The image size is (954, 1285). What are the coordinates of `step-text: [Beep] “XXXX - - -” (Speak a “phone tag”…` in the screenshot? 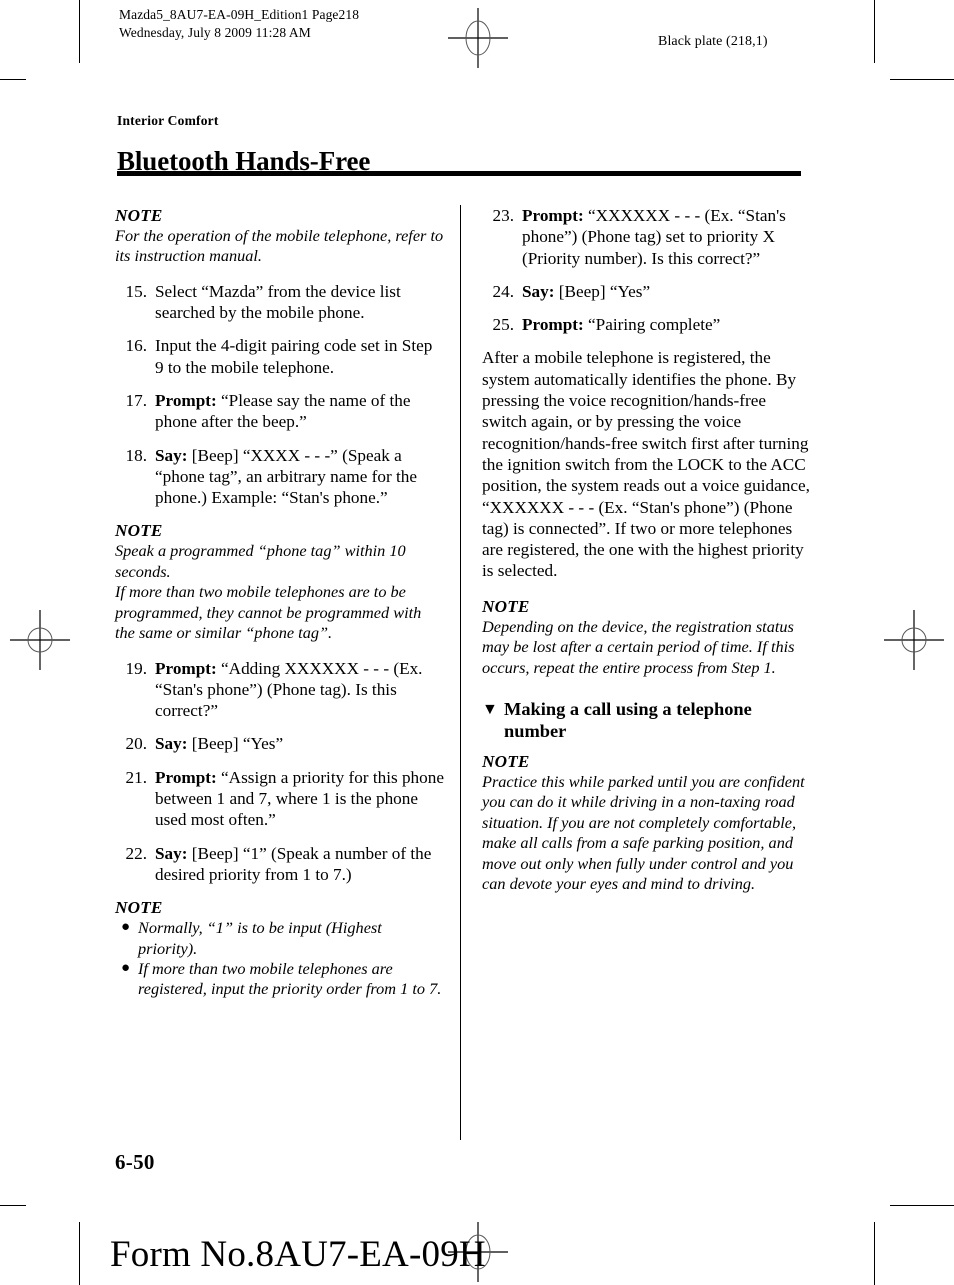 It's located at (286, 476).